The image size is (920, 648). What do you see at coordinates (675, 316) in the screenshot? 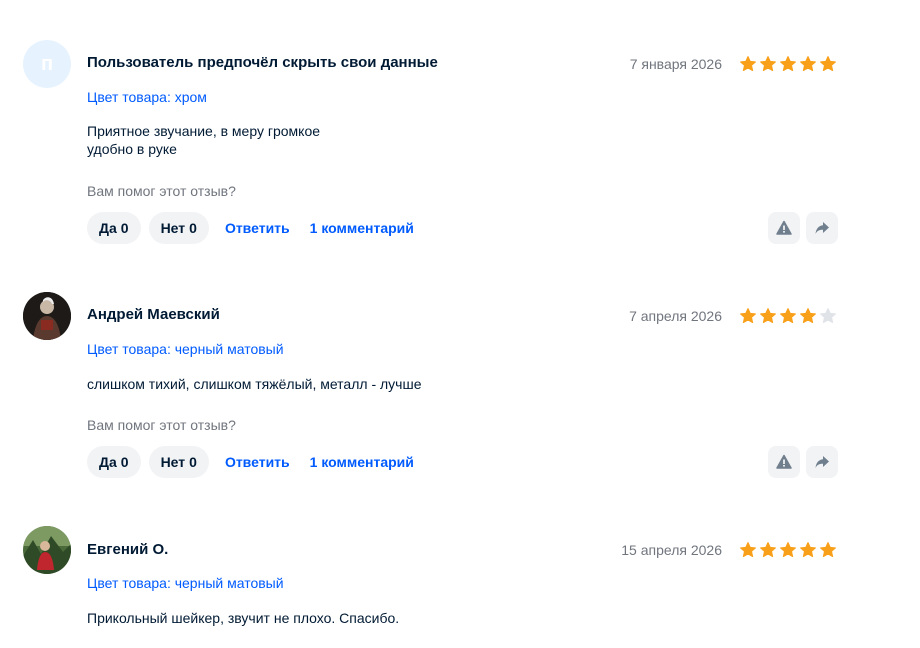
I see `review-date: 7 апреля 2026` at bounding box center [675, 316].